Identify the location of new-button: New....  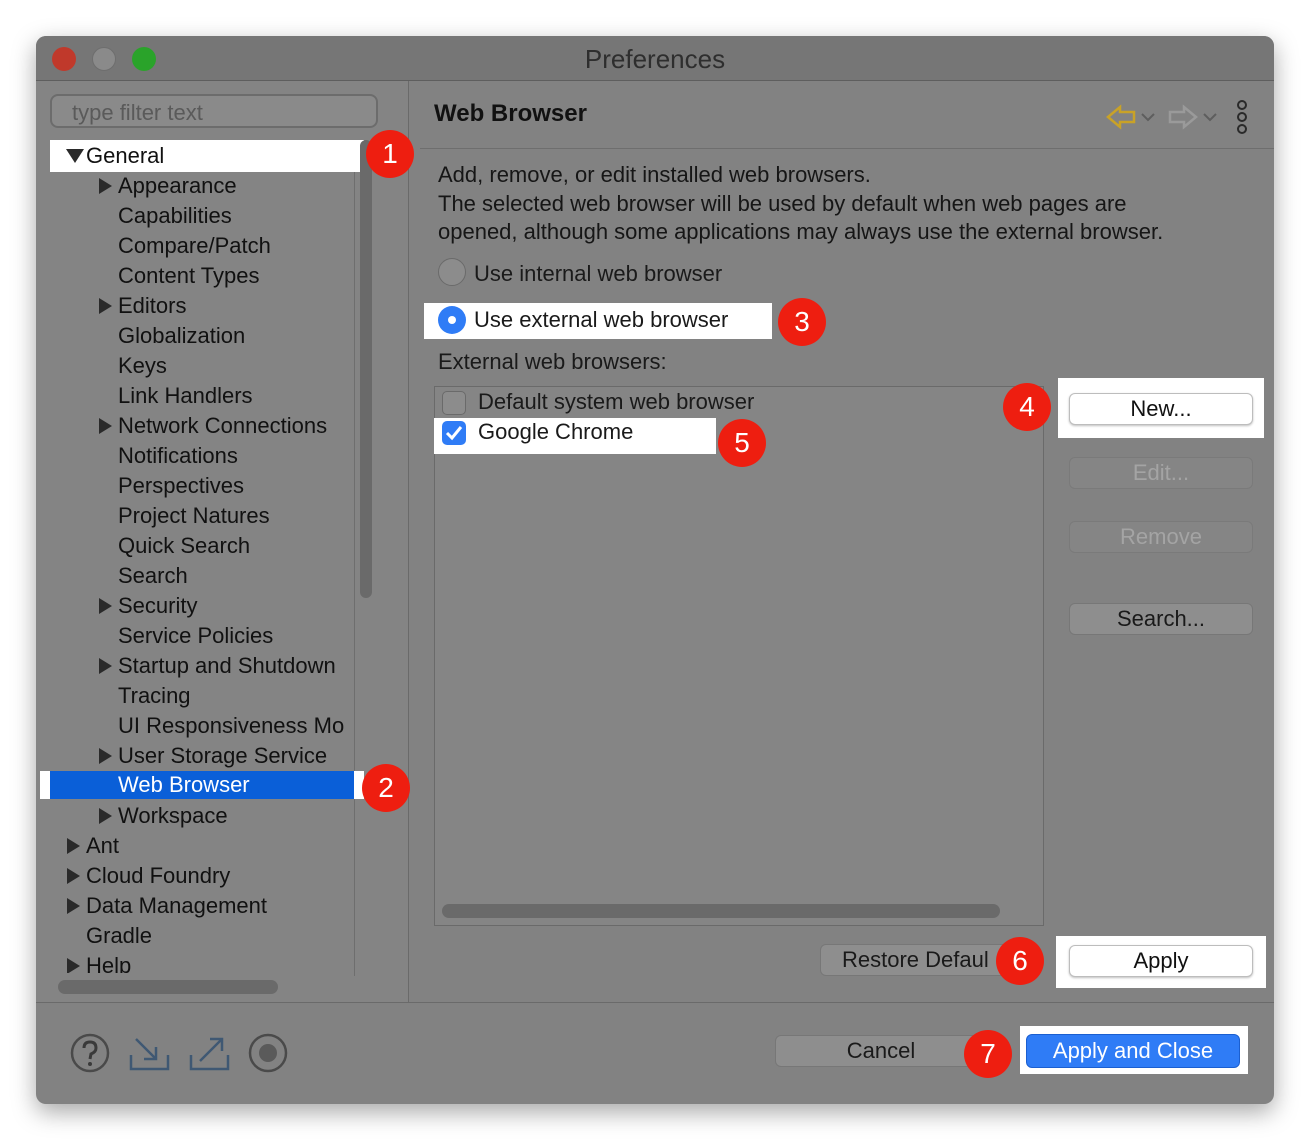
(1161, 409).